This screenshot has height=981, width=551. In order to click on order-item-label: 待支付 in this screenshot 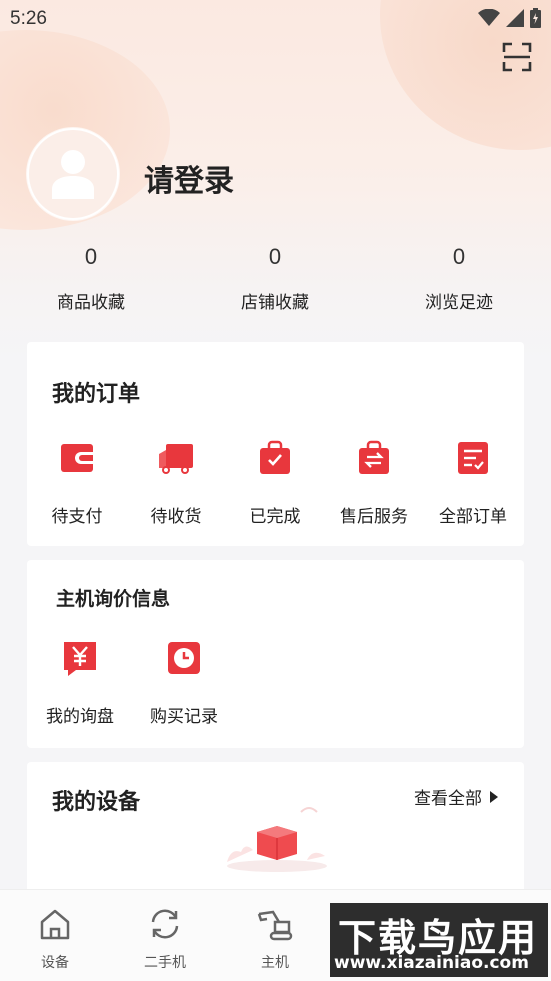, I will do `click(77, 517)`.